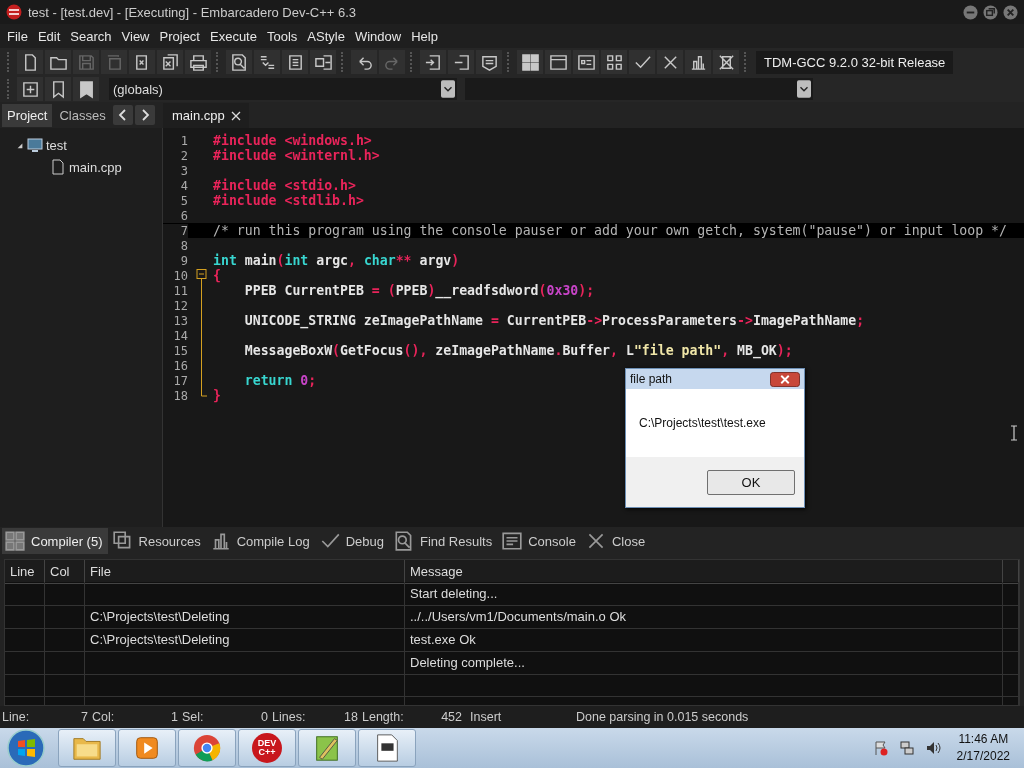 This screenshot has width=1024, height=768. I want to click on left-arrow-button, so click(122, 115).